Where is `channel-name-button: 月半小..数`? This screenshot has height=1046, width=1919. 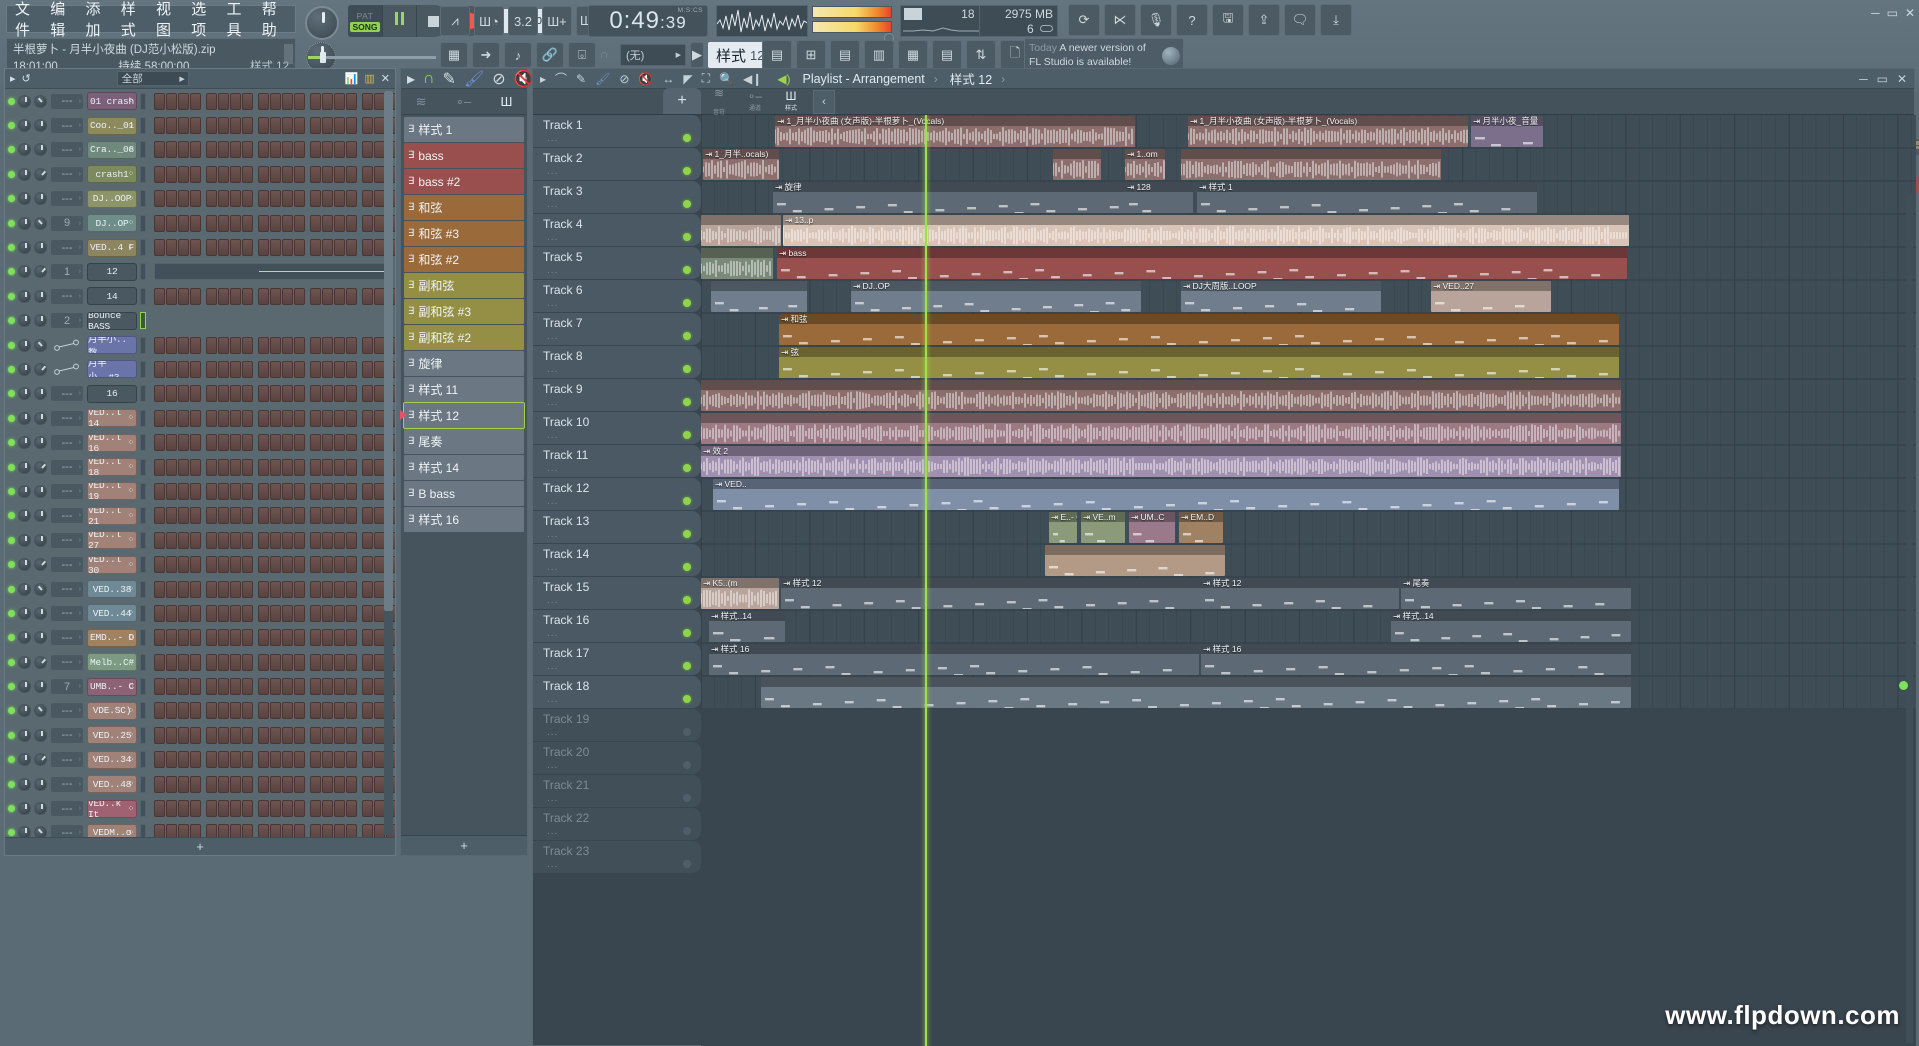
channel-name-button: 月半小..数 is located at coordinates (112, 345).